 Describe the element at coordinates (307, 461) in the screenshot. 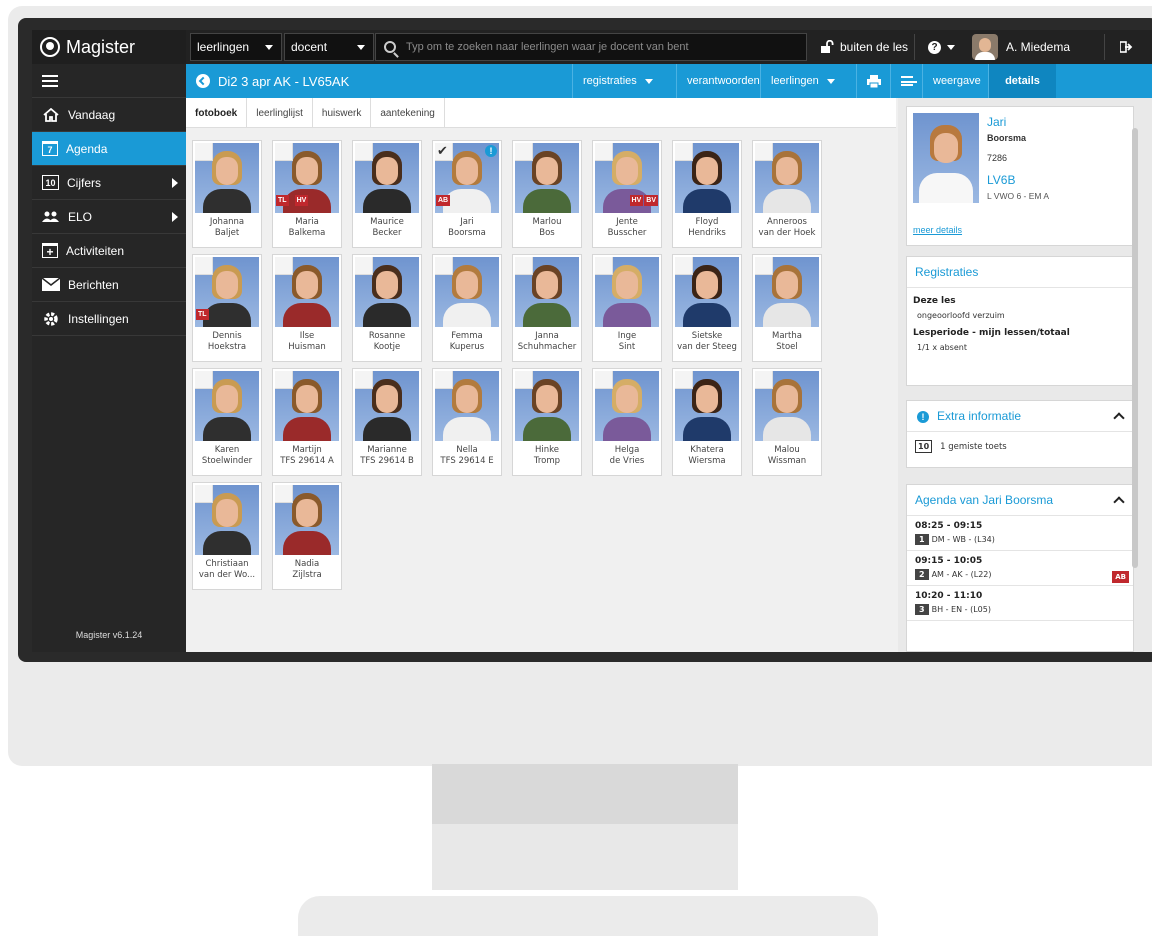

I see `student-last-name: TFS 29614 A` at that location.